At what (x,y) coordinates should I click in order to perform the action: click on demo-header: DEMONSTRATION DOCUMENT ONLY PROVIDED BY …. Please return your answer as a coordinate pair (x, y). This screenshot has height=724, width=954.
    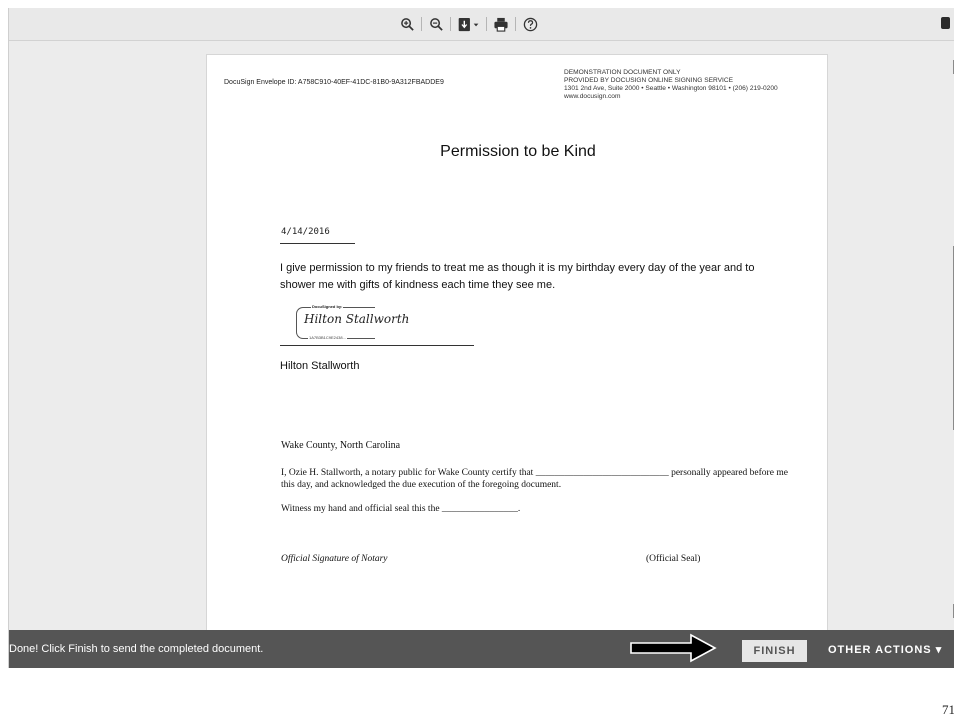
    Looking at the image, I should click on (671, 85).